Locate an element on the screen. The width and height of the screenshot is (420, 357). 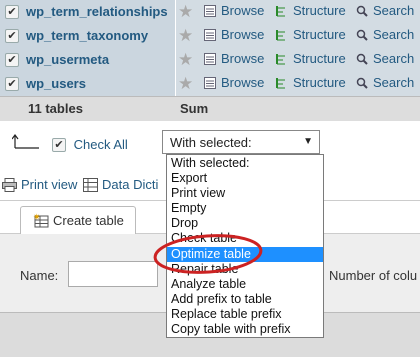
new-table-icon: ✷ is located at coordinates (41, 220).